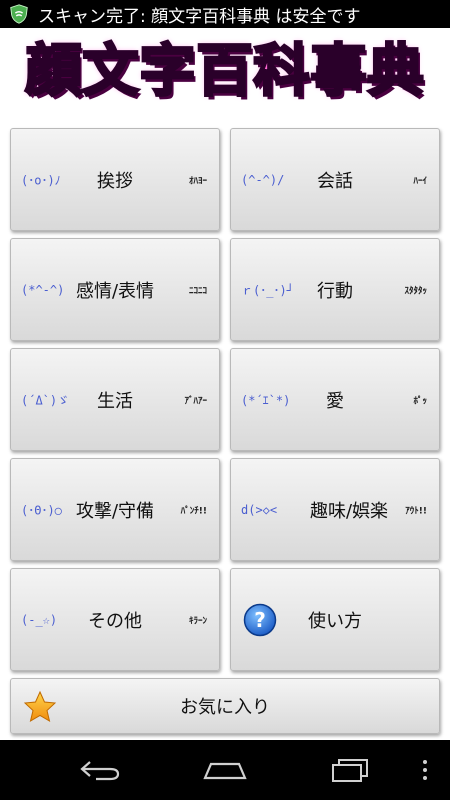  I want to click on status-bar: スキャン完了: 顔文字百科事典 は安全です, so click(225, 14).